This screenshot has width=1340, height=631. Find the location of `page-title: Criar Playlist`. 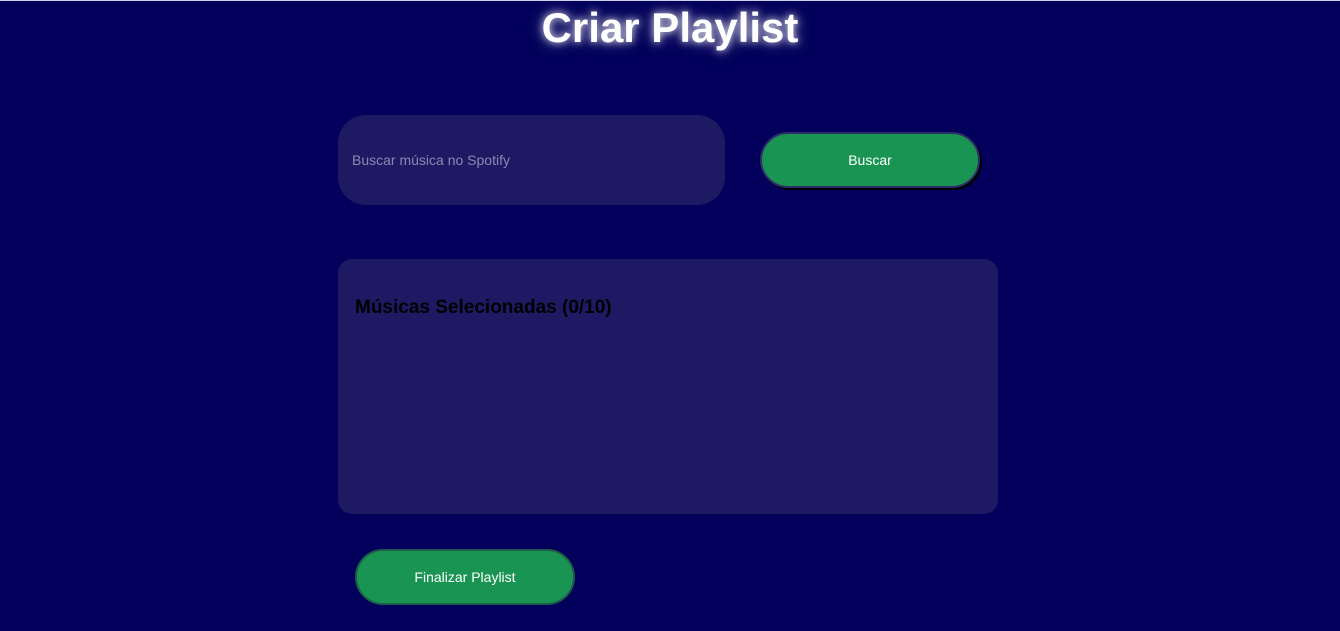

page-title: Criar Playlist is located at coordinates (670, 27).